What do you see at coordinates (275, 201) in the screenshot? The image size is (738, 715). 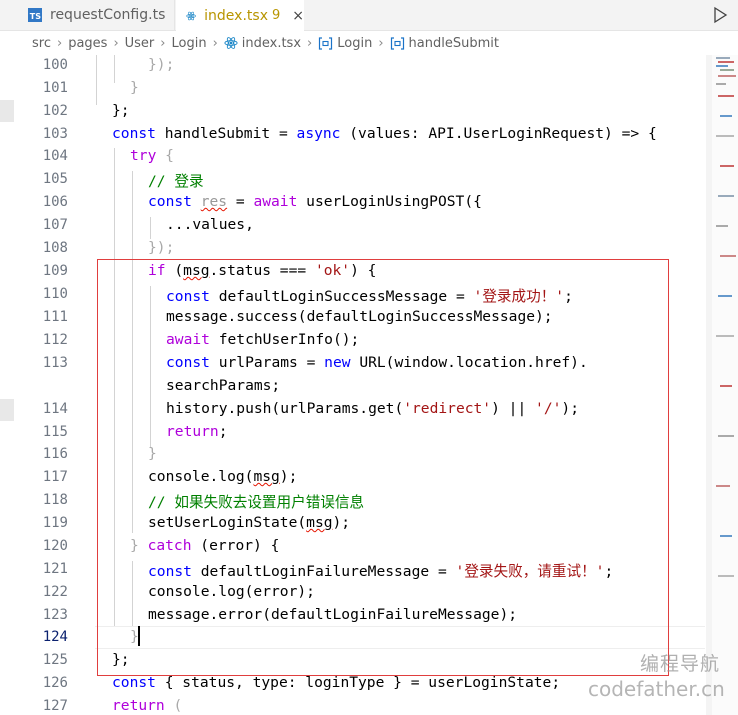 I see `code-token: await` at bounding box center [275, 201].